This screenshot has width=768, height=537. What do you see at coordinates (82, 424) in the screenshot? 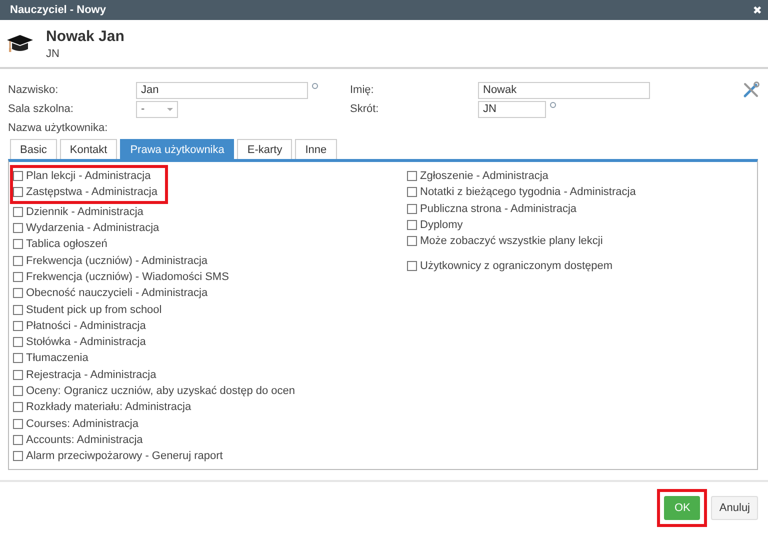
I see `permission-label: Courses: Administracja` at bounding box center [82, 424].